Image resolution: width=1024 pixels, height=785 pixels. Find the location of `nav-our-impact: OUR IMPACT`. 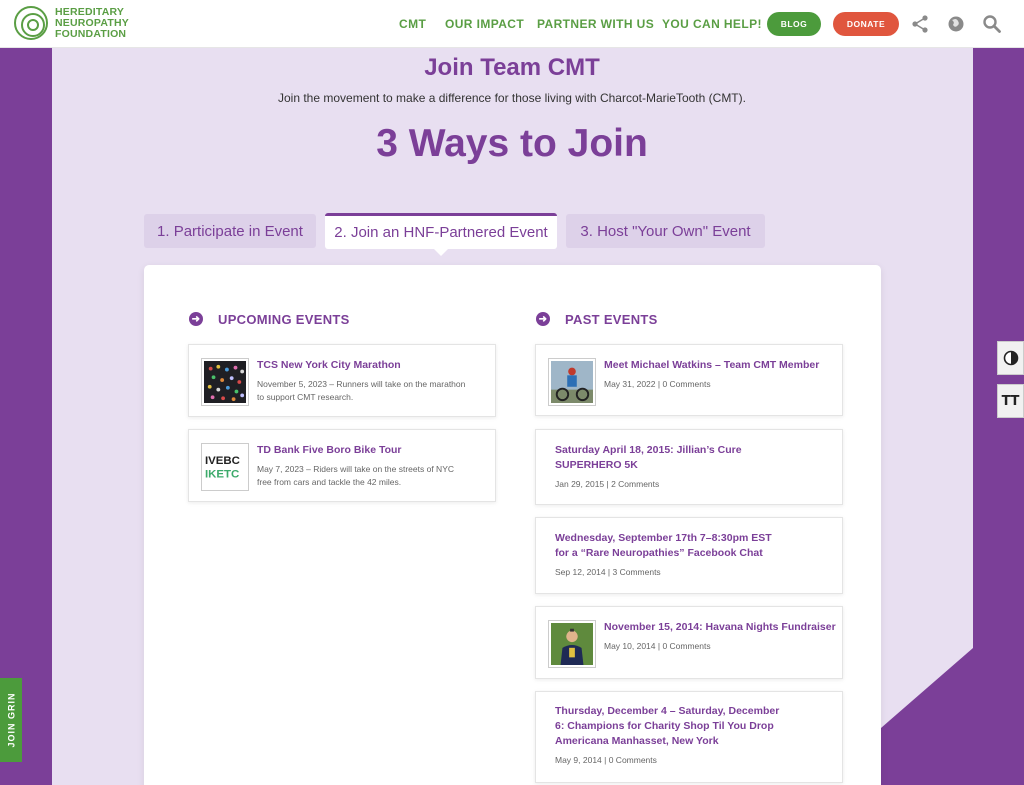

nav-our-impact: OUR IMPACT is located at coordinates (484, 24).